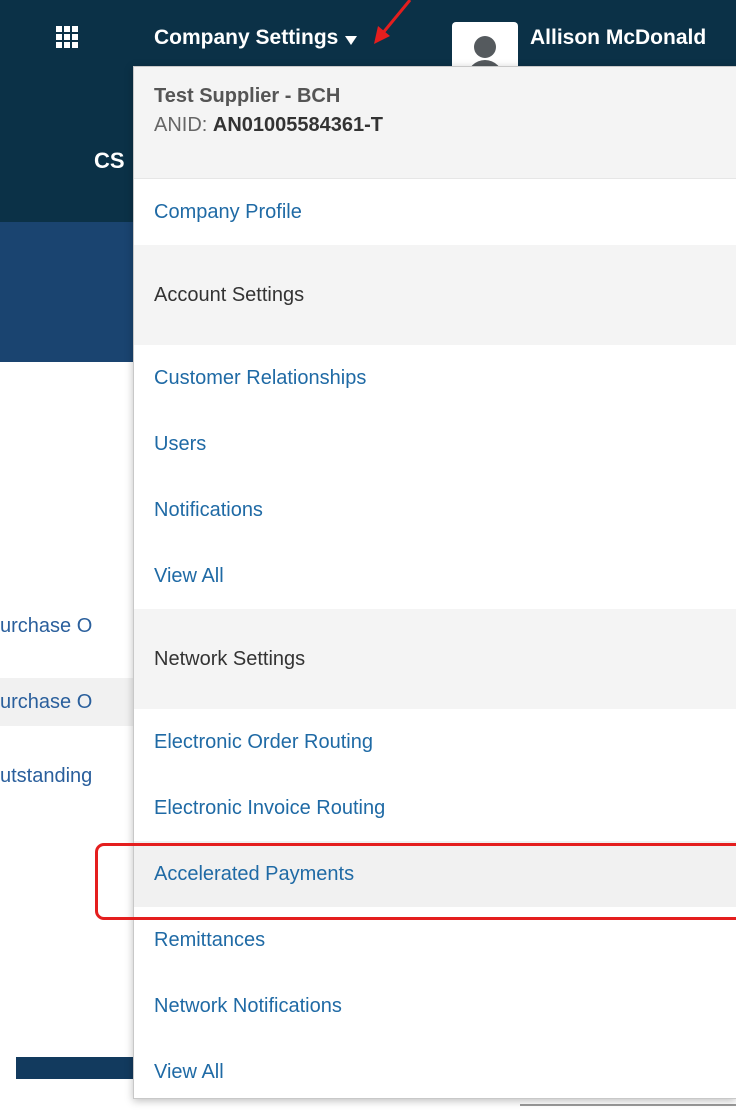 The height and width of the screenshot is (1111, 736). What do you see at coordinates (445, 125) in the screenshot?
I see `anid-line: ANID: AN01005584361-T` at bounding box center [445, 125].